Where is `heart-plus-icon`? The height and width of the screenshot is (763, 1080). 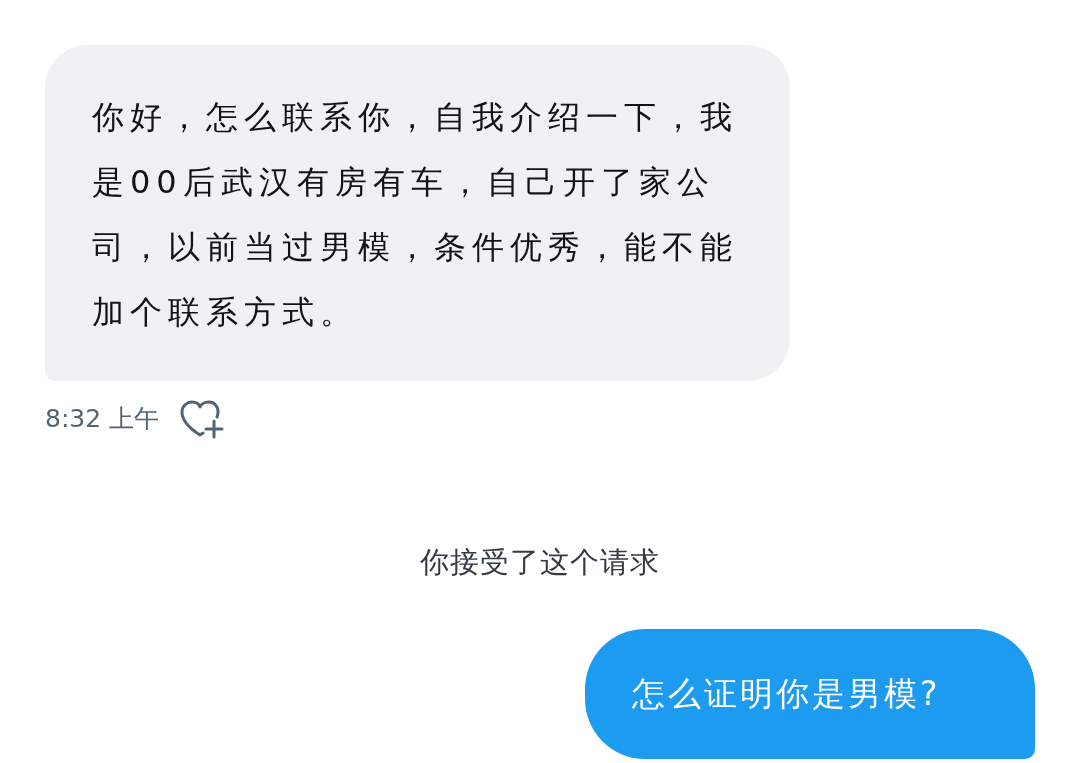 heart-plus-icon is located at coordinates (202, 419).